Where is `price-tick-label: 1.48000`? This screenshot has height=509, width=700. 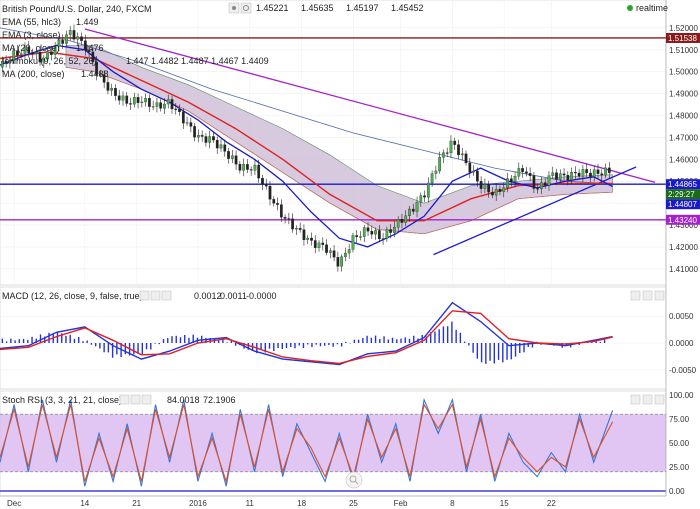 price-tick-label: 1.48000 is located at coordinates (683, 115).